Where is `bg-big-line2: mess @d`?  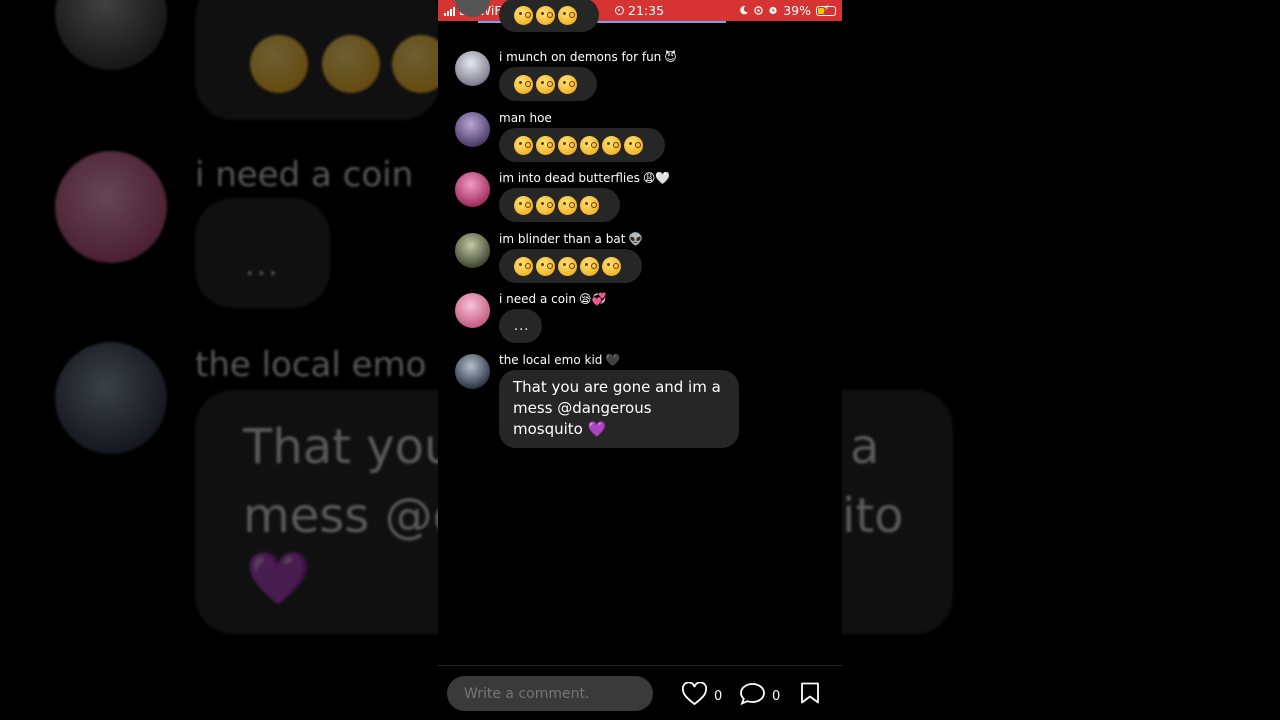 bg-big-line2: mess @d is located at coordinates (353, 516).